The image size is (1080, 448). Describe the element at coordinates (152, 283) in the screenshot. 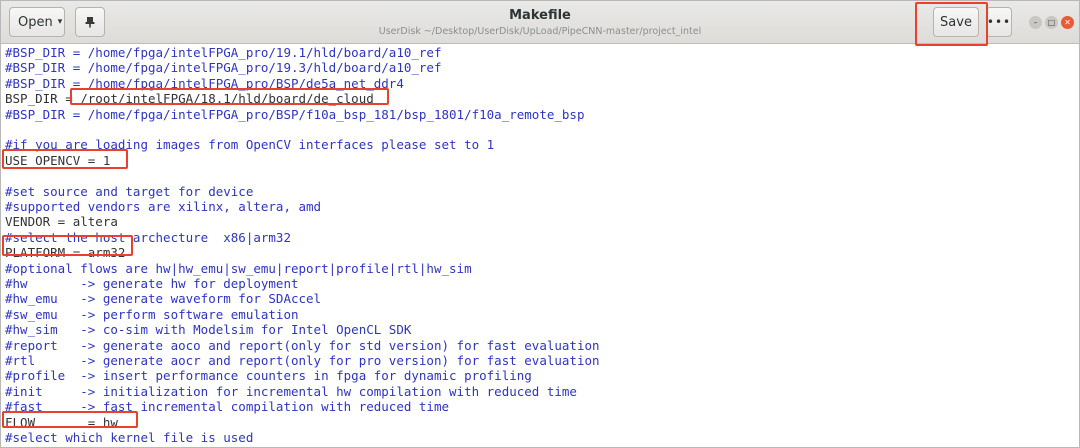

I see `code-line: #hw -> generate hw for deployment` at that location.